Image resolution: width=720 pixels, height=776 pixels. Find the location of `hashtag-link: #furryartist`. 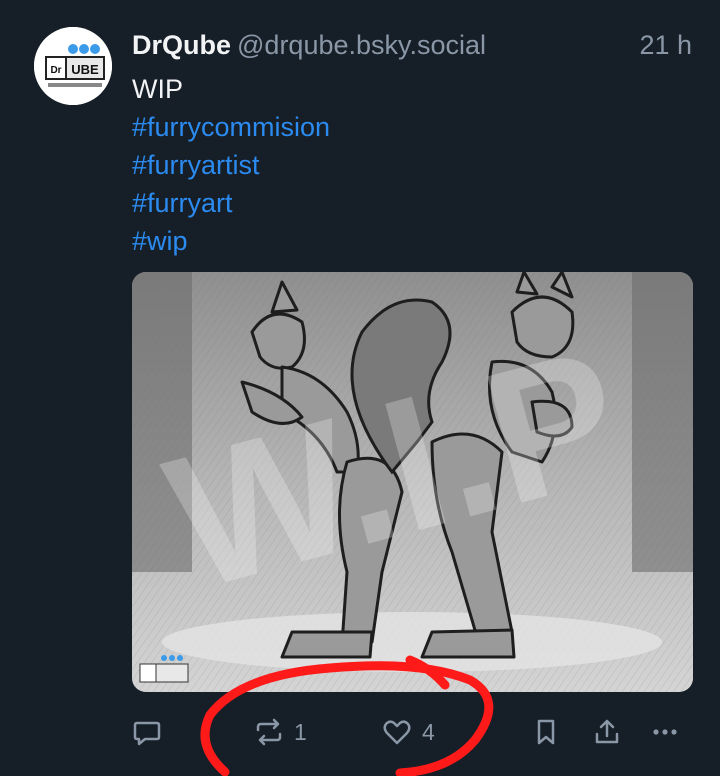

hashtag-link: #furryartist is located at coordinates (231, 165).